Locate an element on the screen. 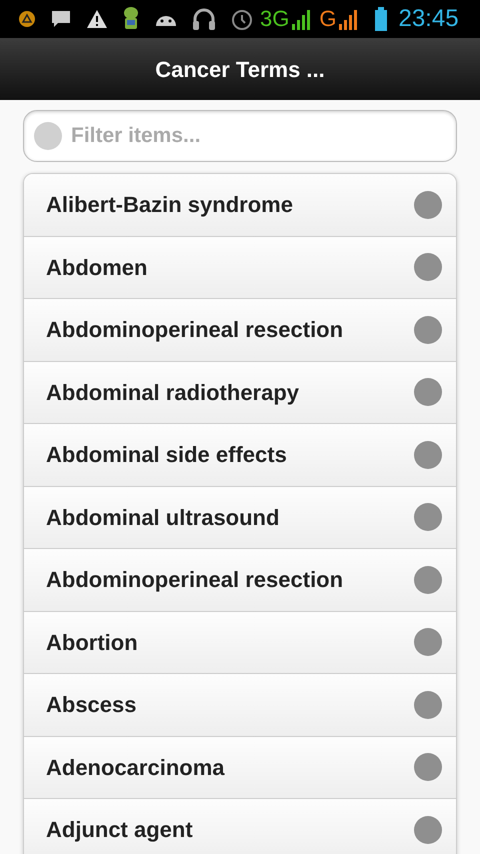 Image resolution: width=480 pixels, height=854 pixels. network-type: G is located at coordinates (327, 19).